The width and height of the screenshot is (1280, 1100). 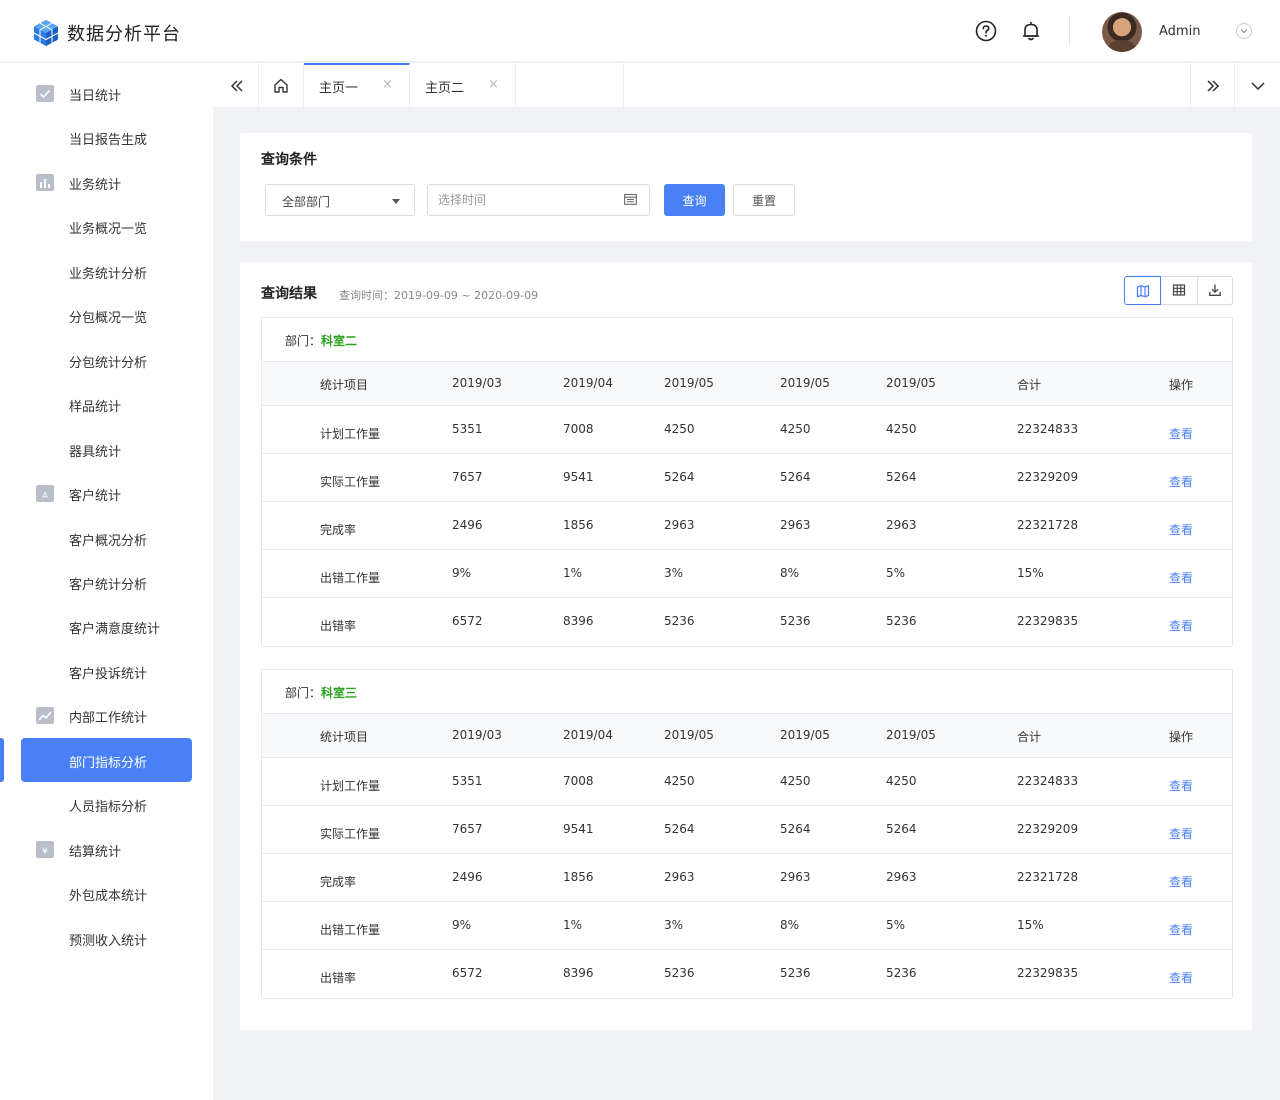 I want to click on sidebar-item: 业务概况一览, so click(x=106, y=226).